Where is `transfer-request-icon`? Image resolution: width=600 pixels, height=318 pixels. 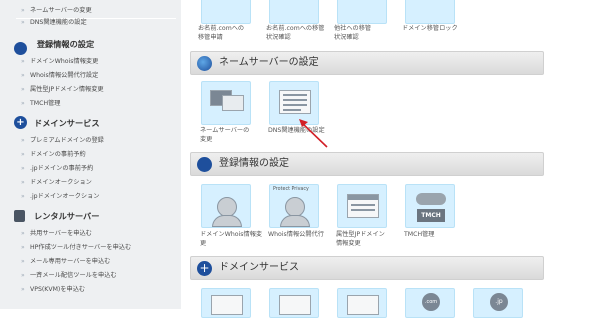
transfer-request-icon is located at coordinates (226, 12).